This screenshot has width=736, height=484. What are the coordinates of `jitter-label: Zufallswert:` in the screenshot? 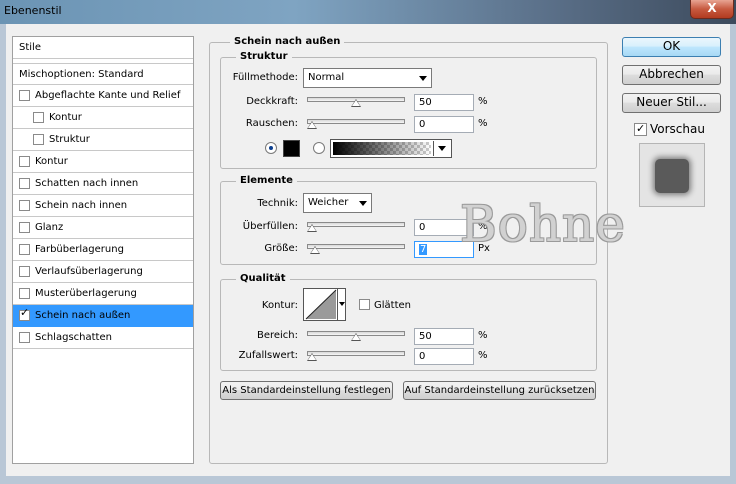 It's located at (268, 355).